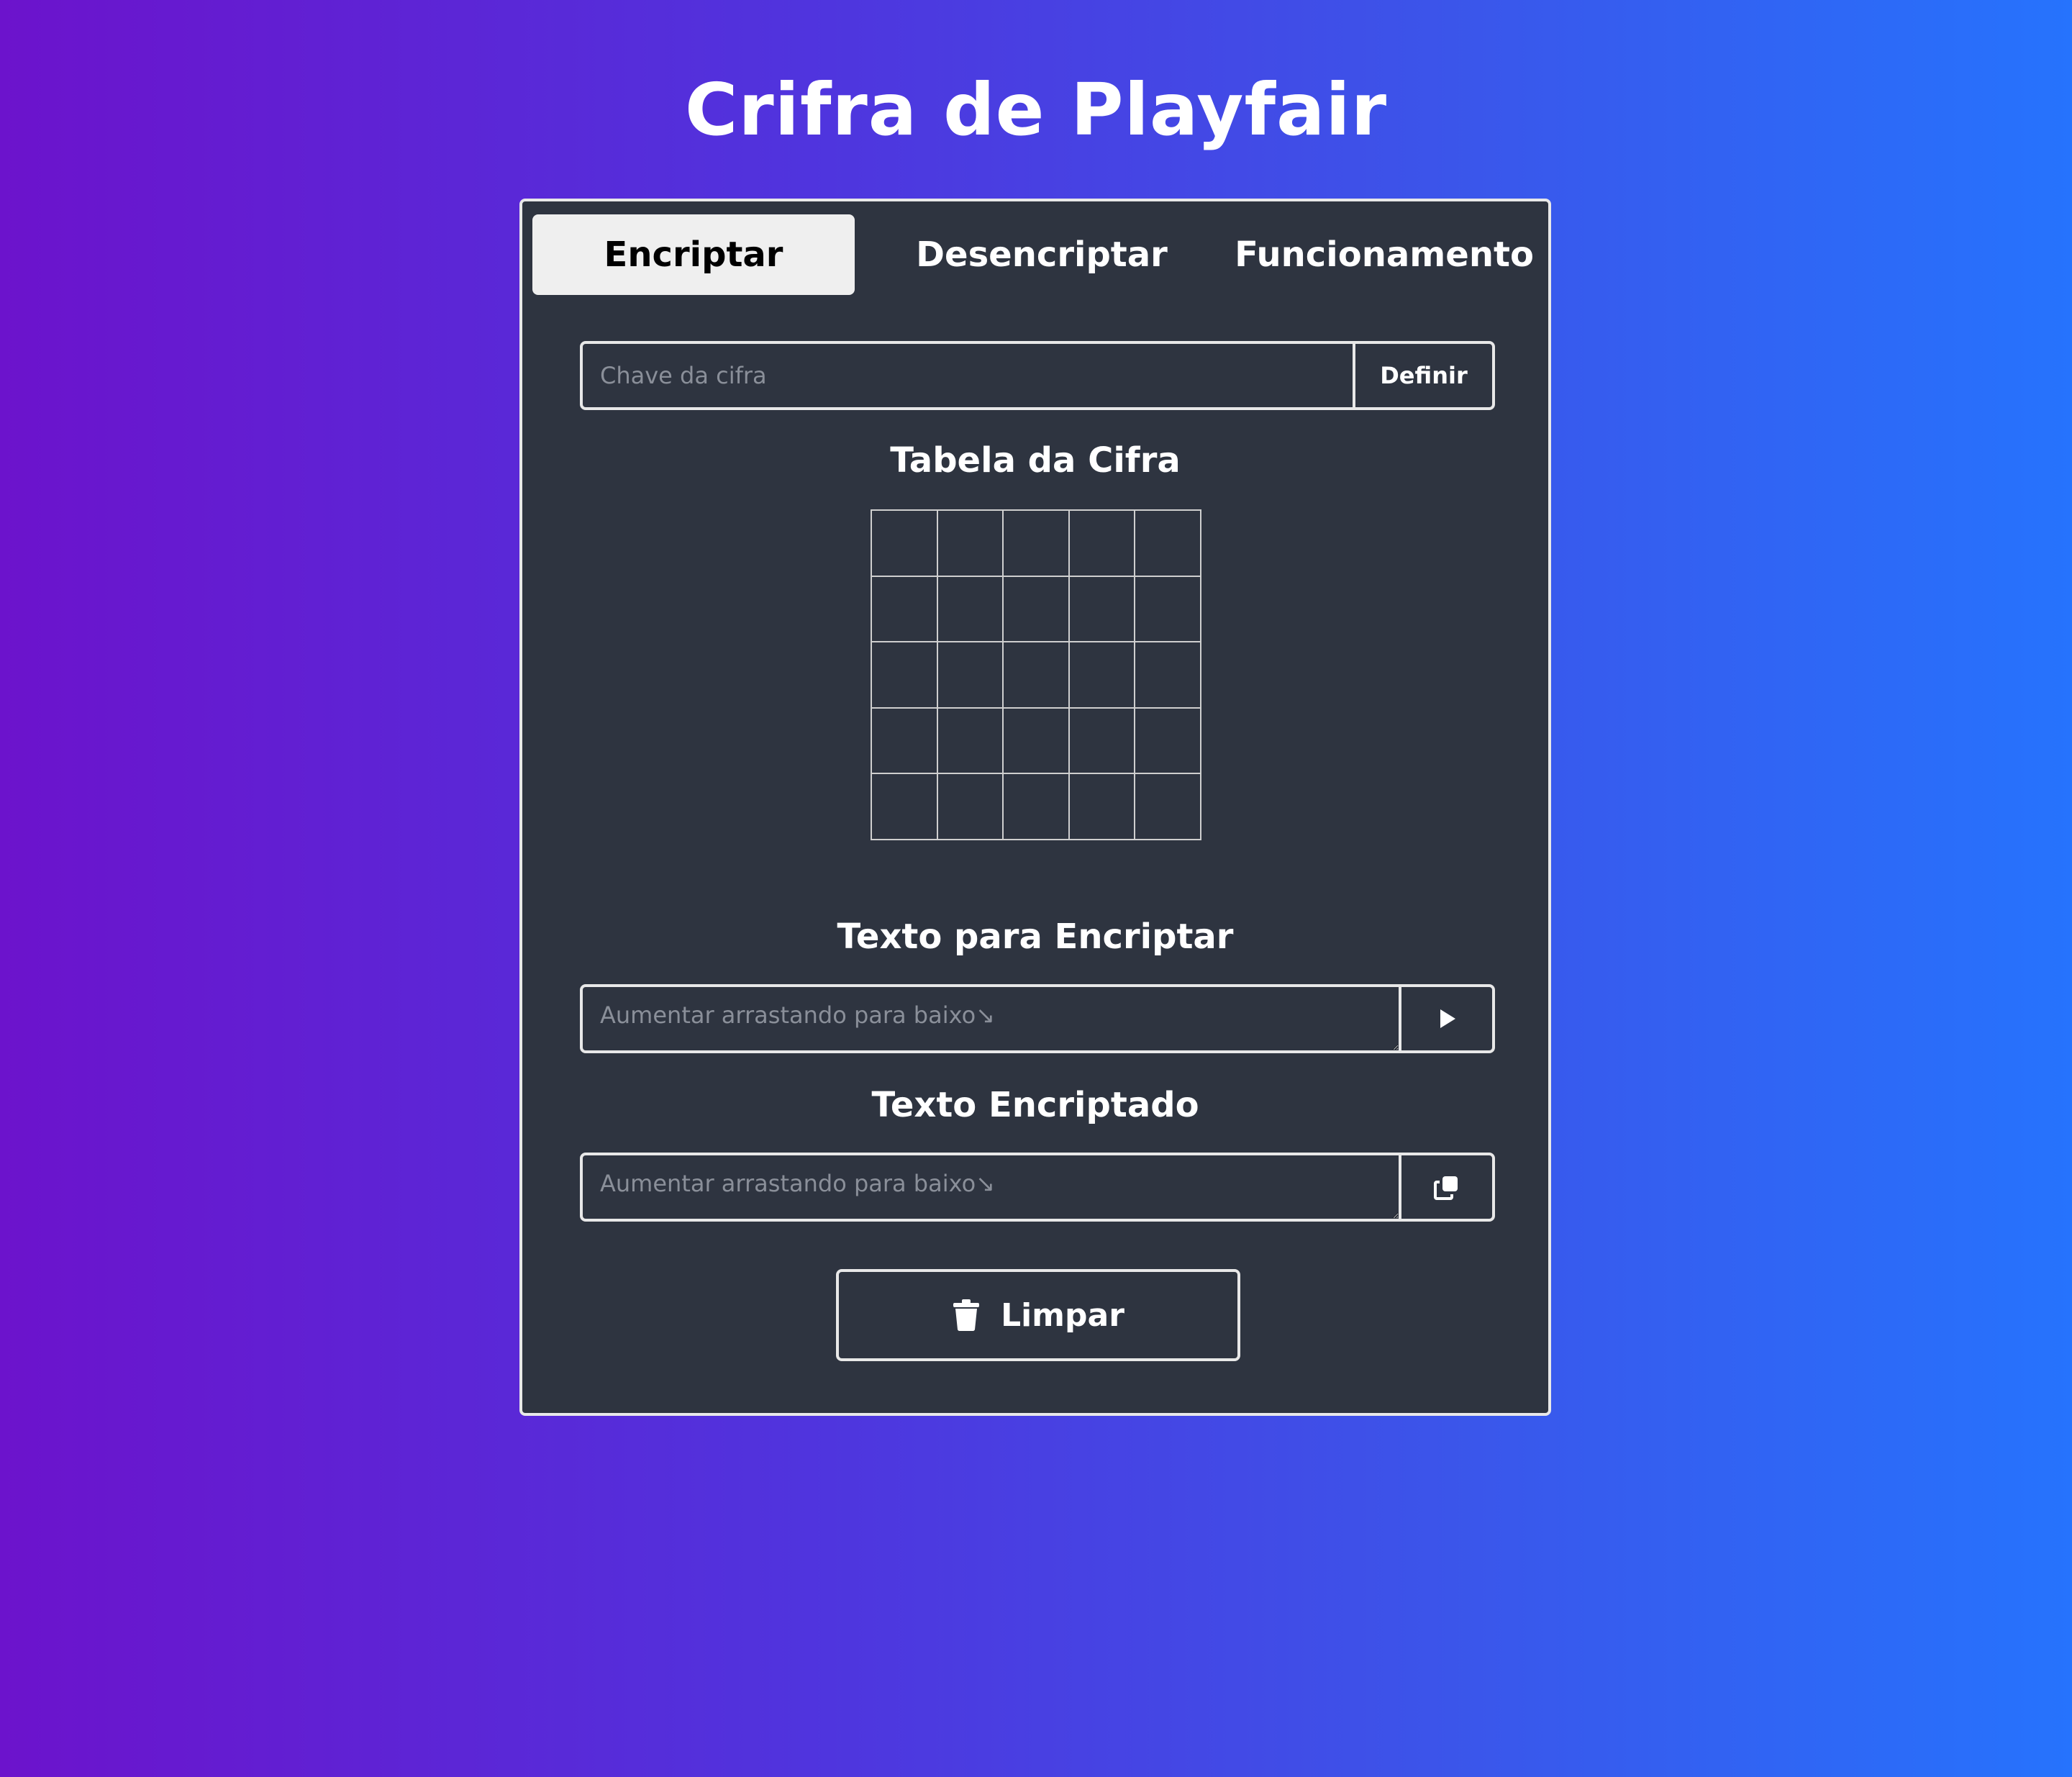 This screenshot has width=2072, height=1777. What do you see at coordinates (1384, 255) in the screenshot?
I see `tab-funcionamento: Funcionamento` at bounding box center [1384, 255].